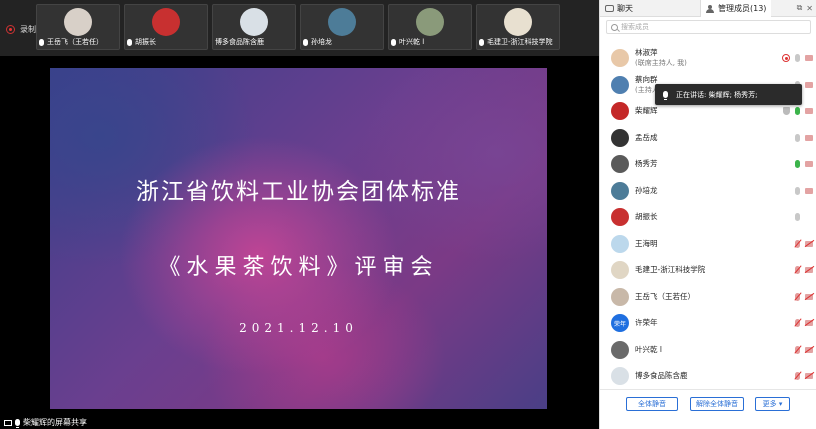 The width and height of the screenshot is (816, 429). What do you see at coordinates (650, 8) in the screenshot?
I see `tab-chat: 聊天` at bounding box center [650, 8].